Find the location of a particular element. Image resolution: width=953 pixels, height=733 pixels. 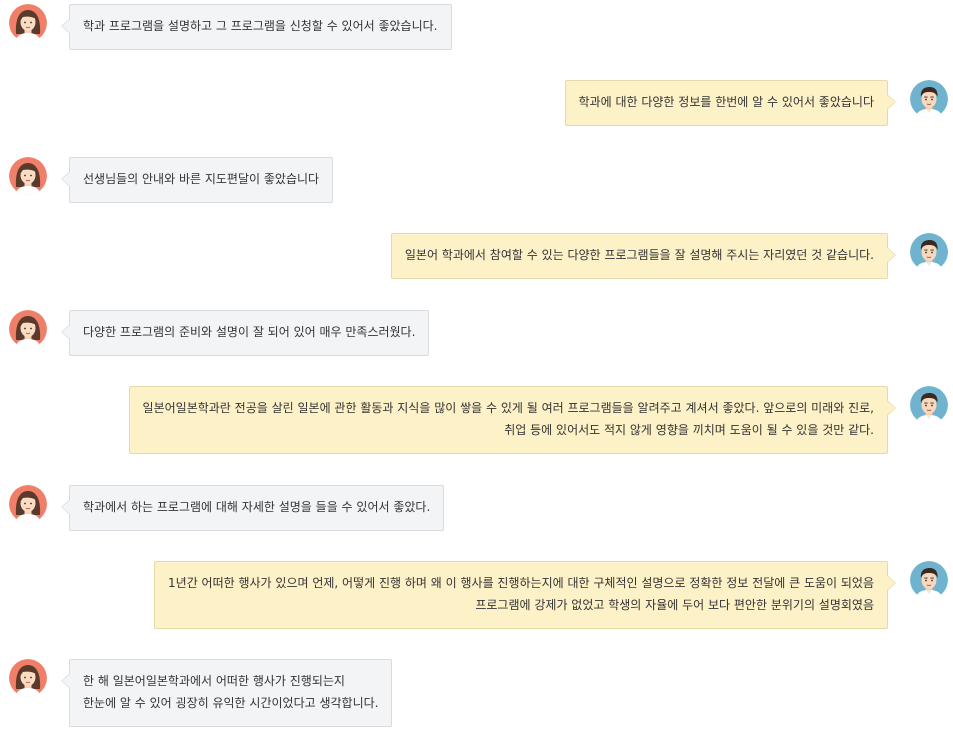

message-bubble: 학과 프로그램을 설명하고 그 프로그램을 신청할 수 있어서 좋았습니다. is located at coordinates (256, 27).